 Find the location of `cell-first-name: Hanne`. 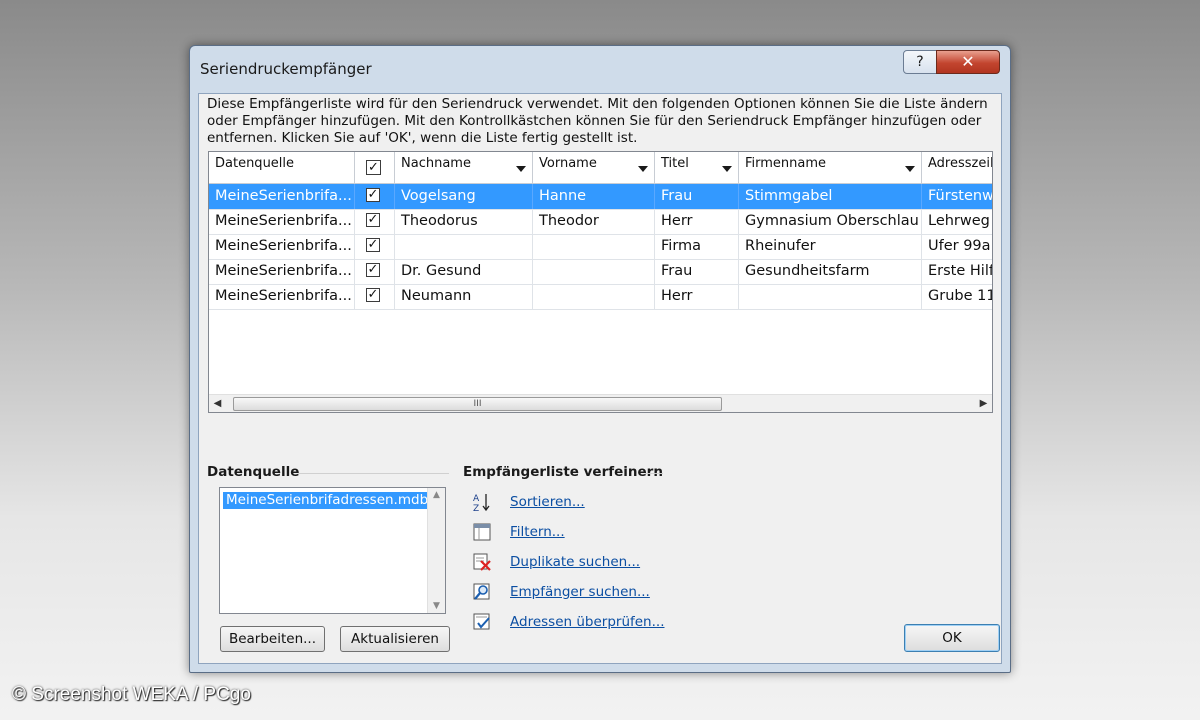

cell-first-name: Hanne is located at coordinates (594, 196).